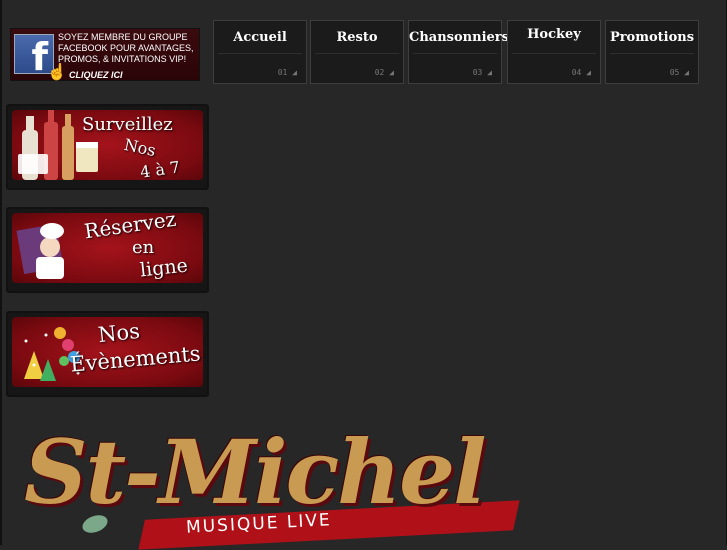 This screenshot has height=550, width=727. I want to click on nav-number: 02 ◢, so click(384, 72).